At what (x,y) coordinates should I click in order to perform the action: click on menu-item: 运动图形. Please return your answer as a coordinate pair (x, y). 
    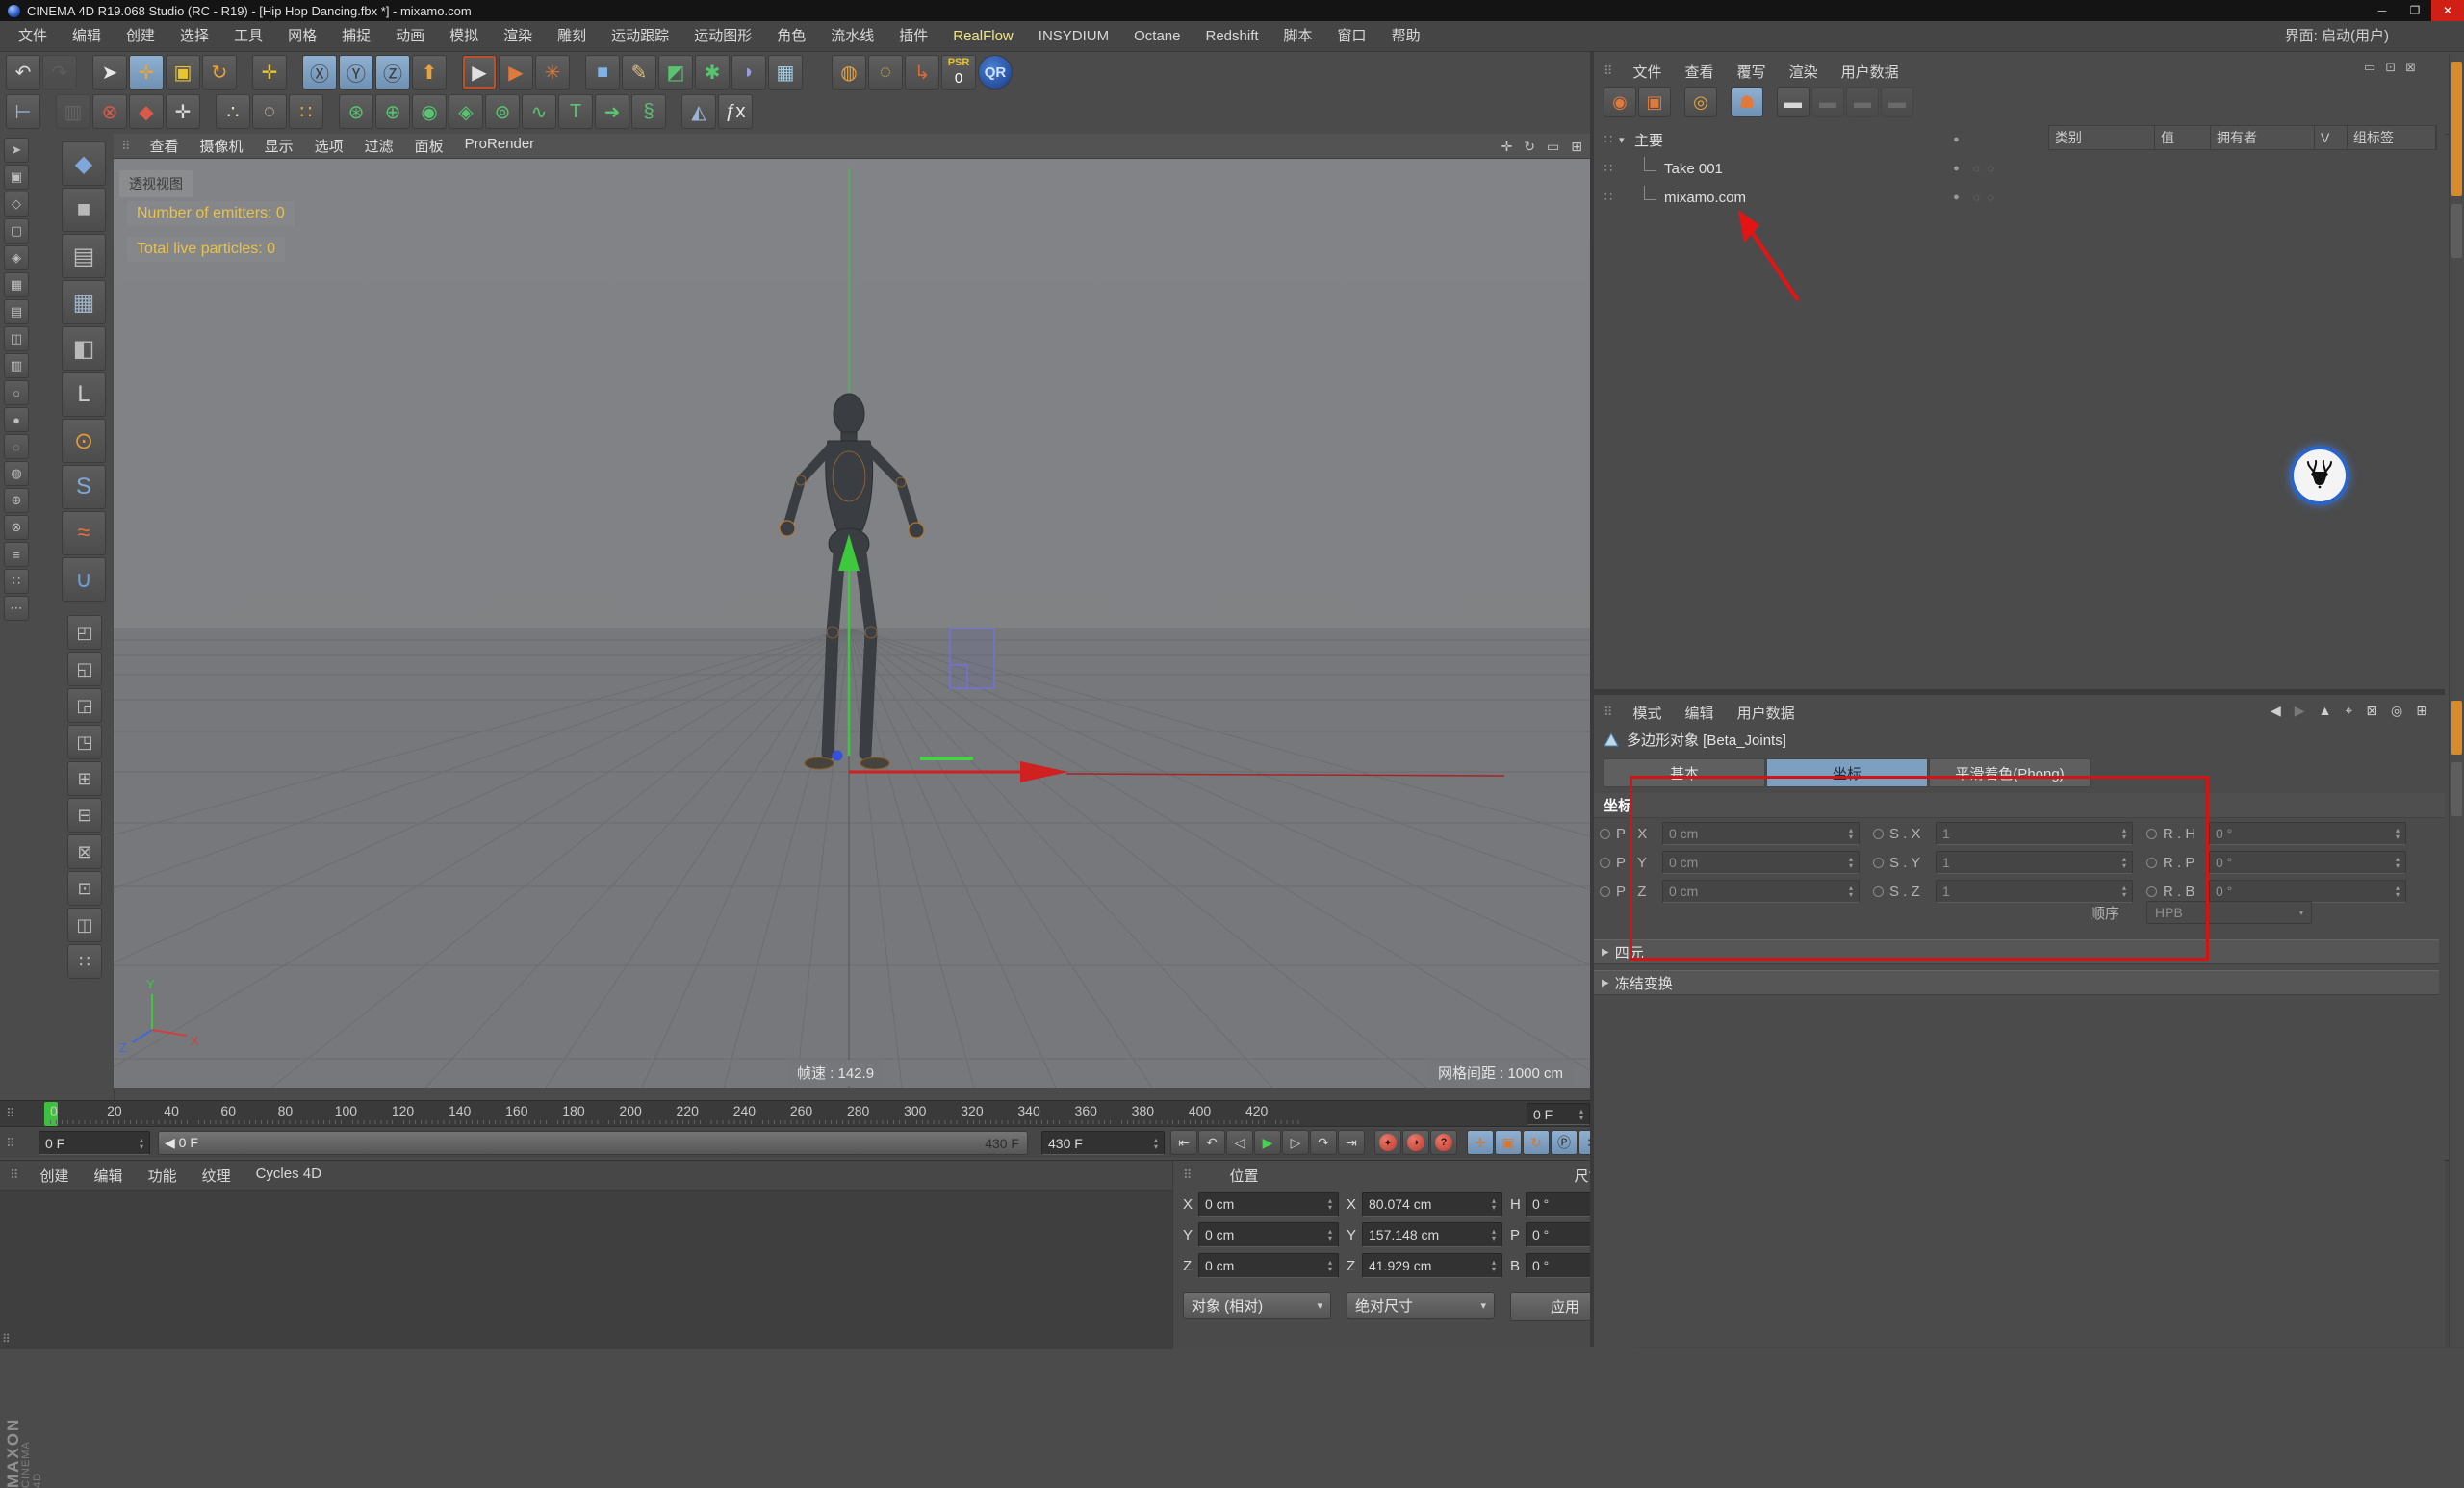
    Looking at the image, I should click on (722, 36).